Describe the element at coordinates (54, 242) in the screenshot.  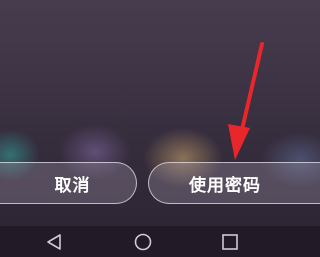
I see `back-icon` at that location.